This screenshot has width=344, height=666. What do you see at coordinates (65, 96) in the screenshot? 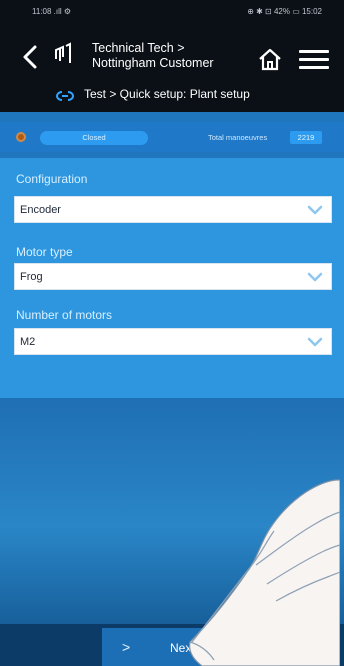
I see `link-icon` at bounding box center [65, 96].